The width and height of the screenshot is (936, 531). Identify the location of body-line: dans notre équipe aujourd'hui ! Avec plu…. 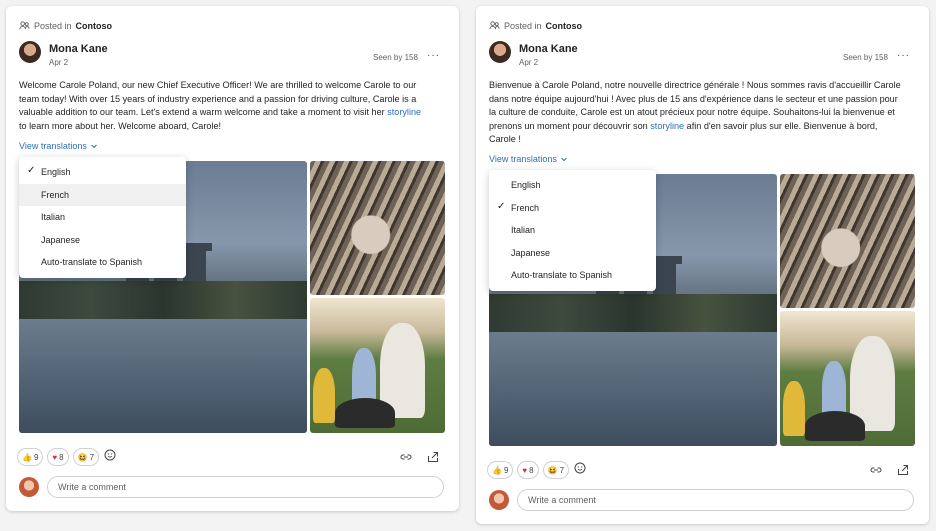
(693, 98).